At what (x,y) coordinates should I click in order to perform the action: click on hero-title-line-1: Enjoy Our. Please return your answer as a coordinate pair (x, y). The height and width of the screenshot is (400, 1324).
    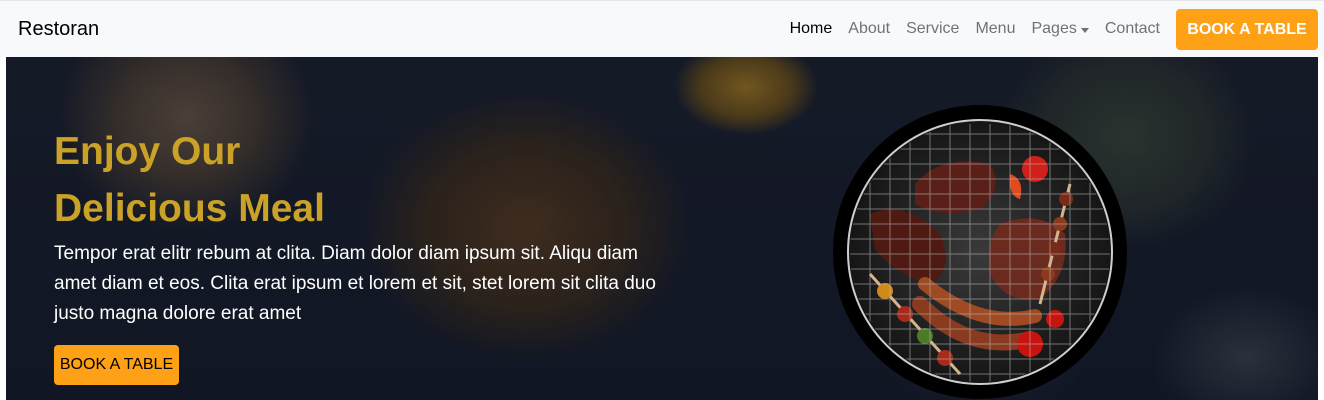
    Looking at the image, I should click on (147, 151).